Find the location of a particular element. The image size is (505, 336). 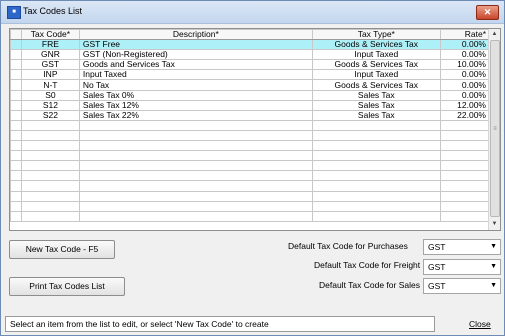

cell-tax-code: S0 is located at coordinates (50, 95).